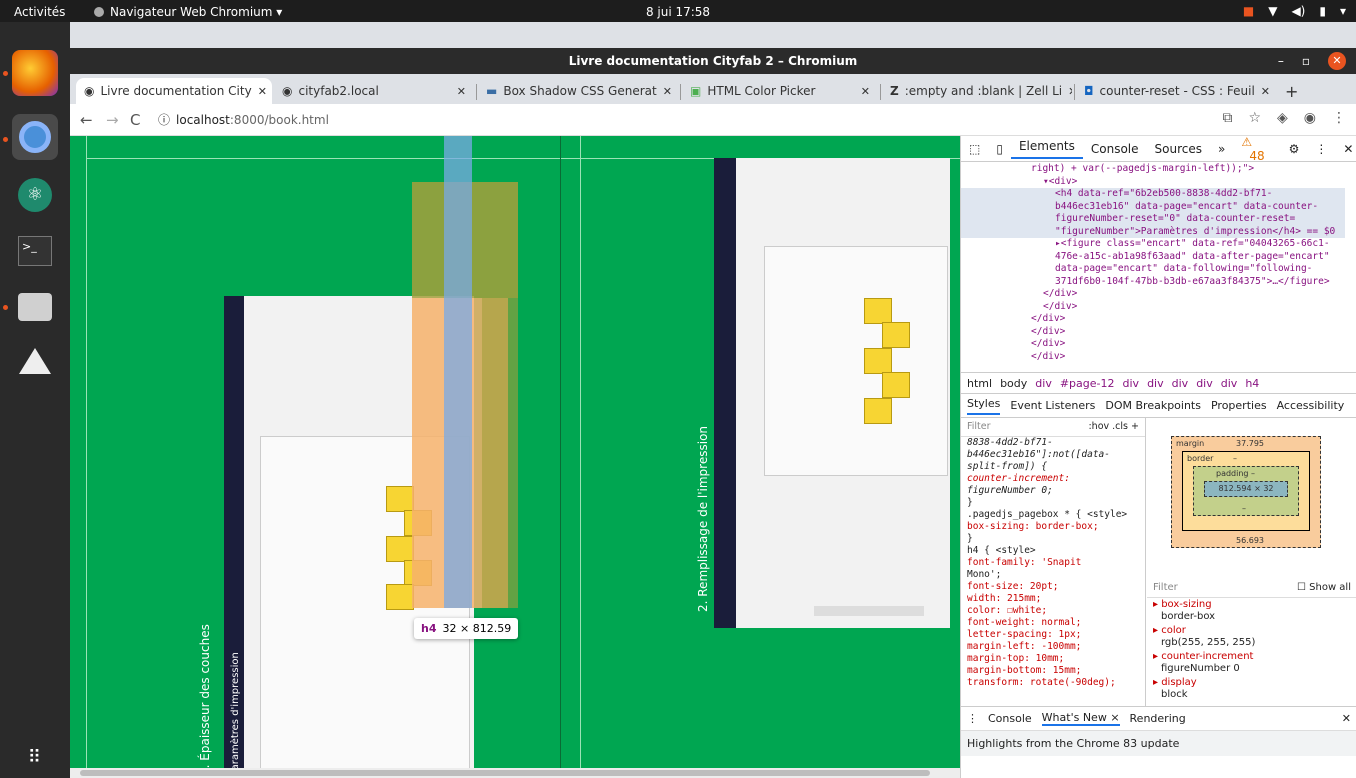 This screenshot has width=1356, height=778. Describe the element at coordinates (1053, 647) in the screenshot. I see `style-rule-line: margin-left: -100mm;` at that location.